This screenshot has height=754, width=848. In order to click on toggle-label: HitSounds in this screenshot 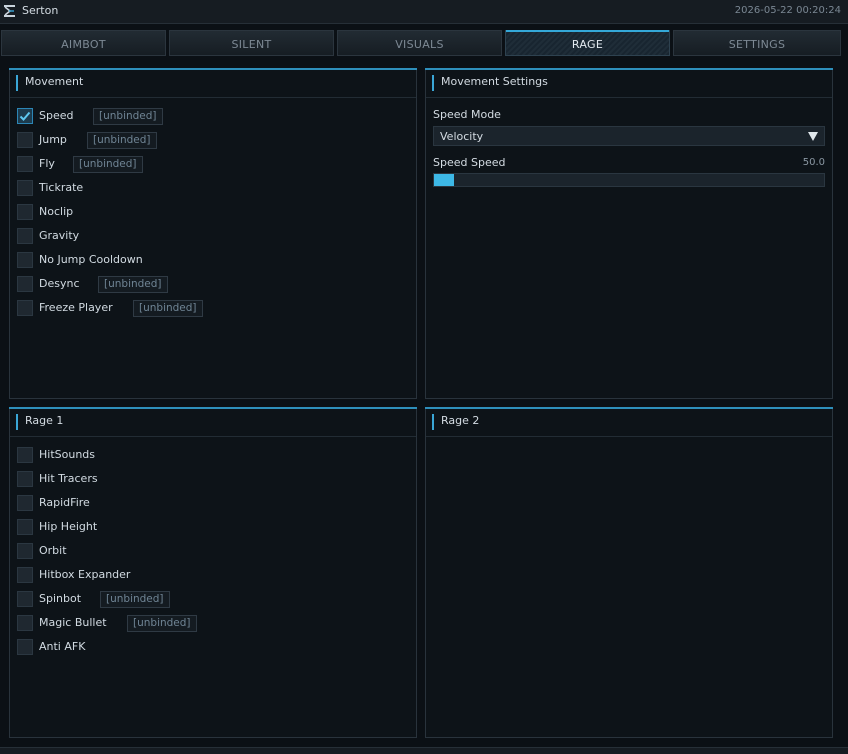, I will do `click(67, 454)`.